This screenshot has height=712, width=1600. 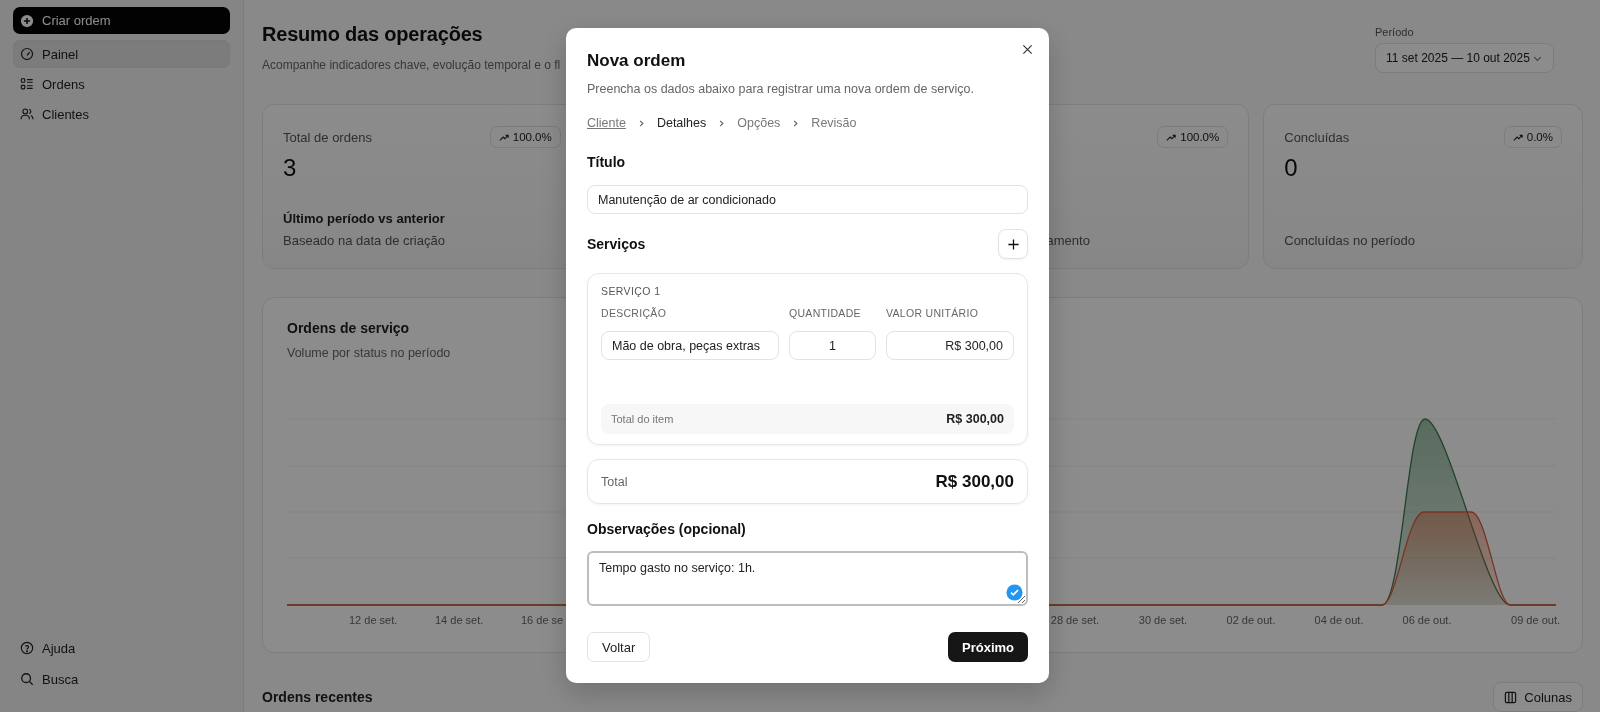 I want to click on plus-icon, so click(x=1013, y=244).